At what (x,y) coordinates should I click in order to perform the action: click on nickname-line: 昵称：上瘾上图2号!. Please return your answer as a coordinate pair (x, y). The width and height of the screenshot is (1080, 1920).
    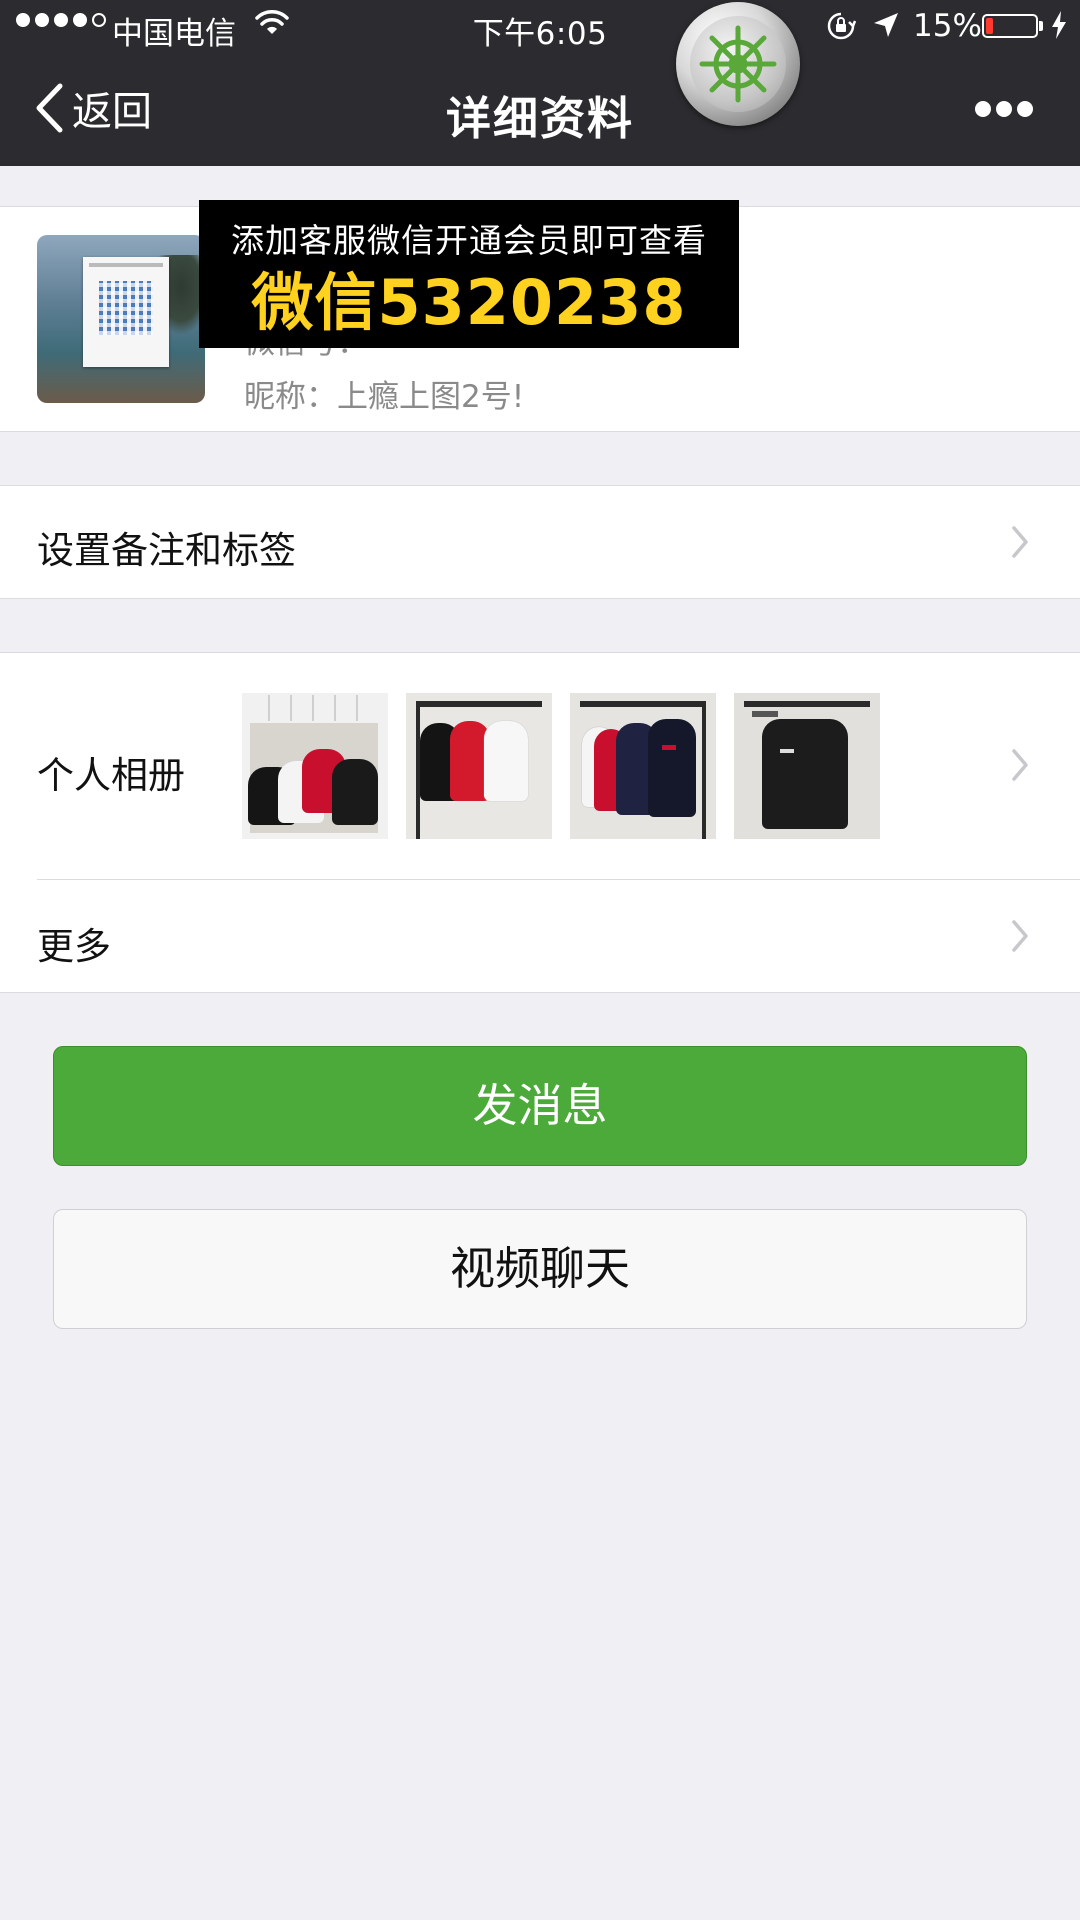
    Looking at the image, I should click on (384, 393).